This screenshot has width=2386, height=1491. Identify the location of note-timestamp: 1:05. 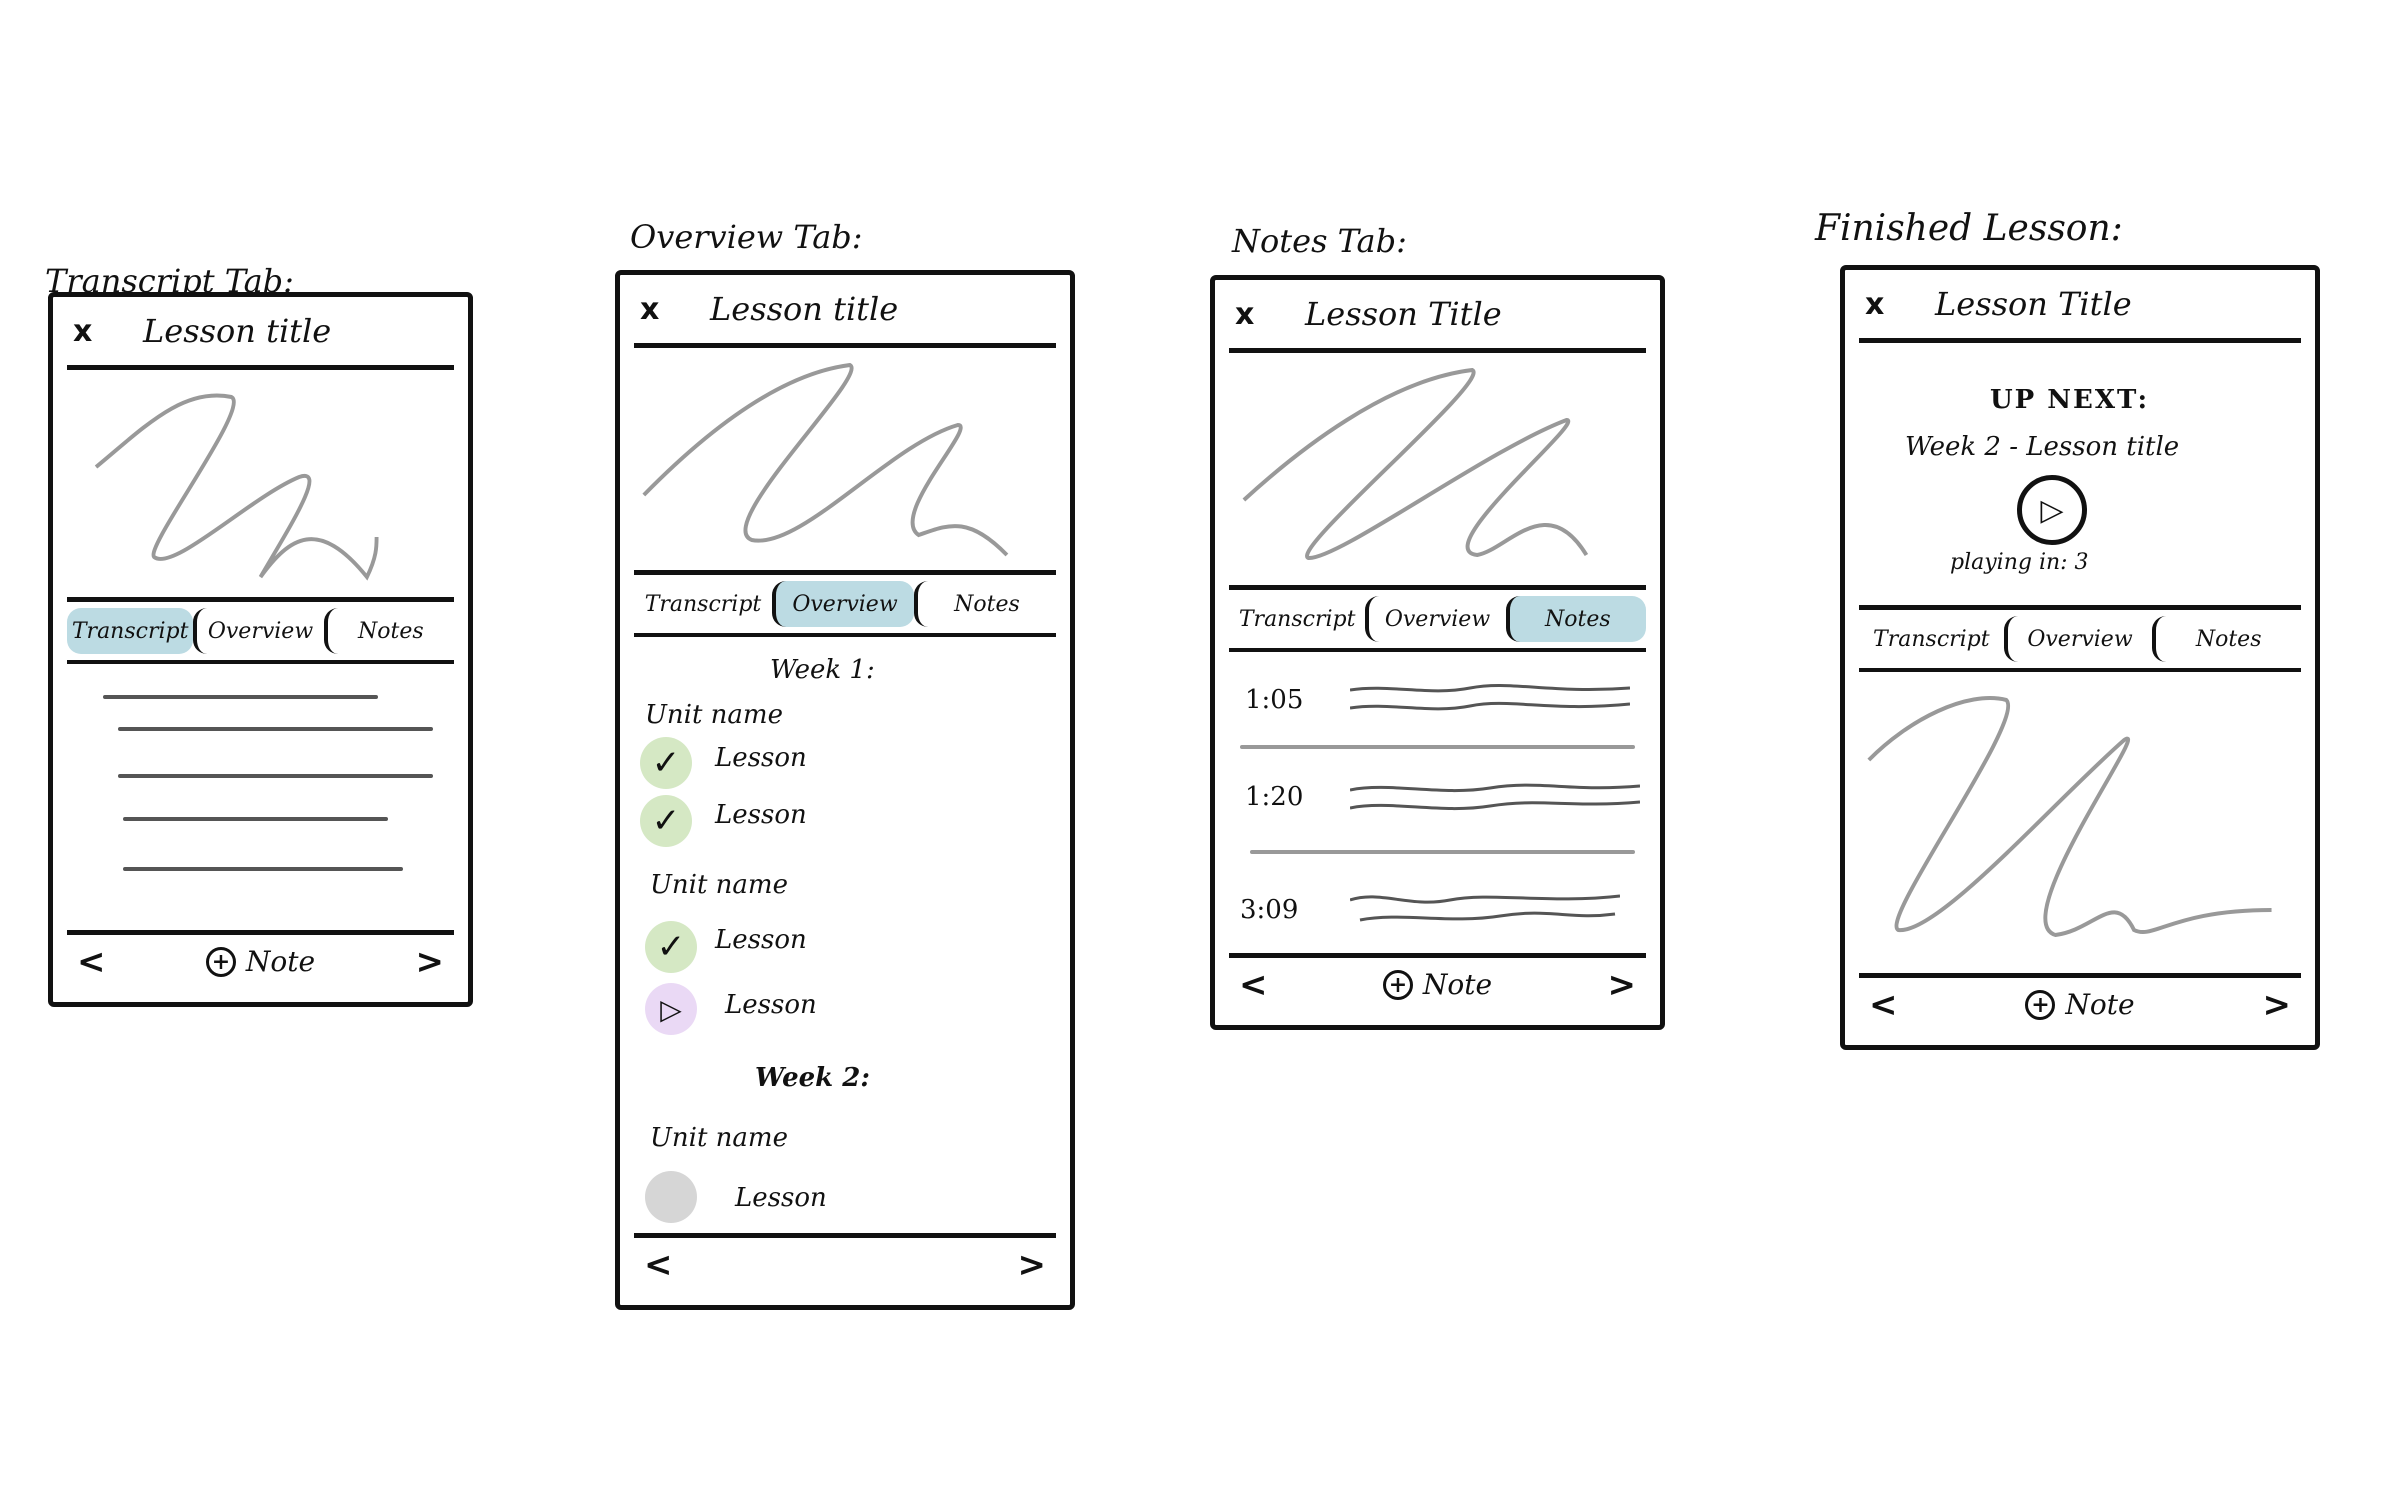
(1274, 700).